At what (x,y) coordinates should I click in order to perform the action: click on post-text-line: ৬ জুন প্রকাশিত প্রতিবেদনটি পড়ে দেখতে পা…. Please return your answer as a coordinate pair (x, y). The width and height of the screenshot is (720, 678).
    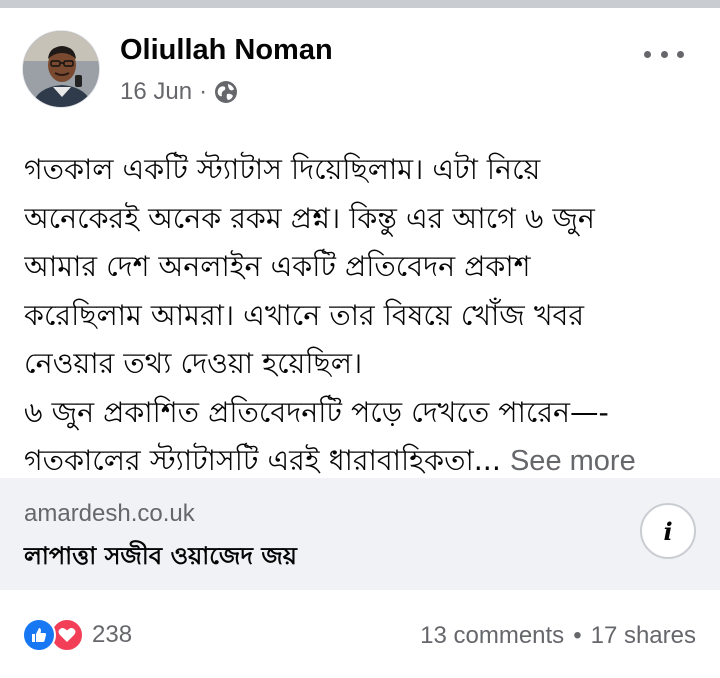
    Looking at the image, I should click on (316, 412).